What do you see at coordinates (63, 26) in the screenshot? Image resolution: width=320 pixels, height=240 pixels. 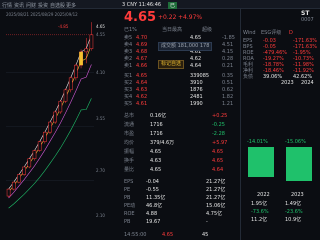 I see `chart-peak-label: -4.85` at bounding box center [63, 26].